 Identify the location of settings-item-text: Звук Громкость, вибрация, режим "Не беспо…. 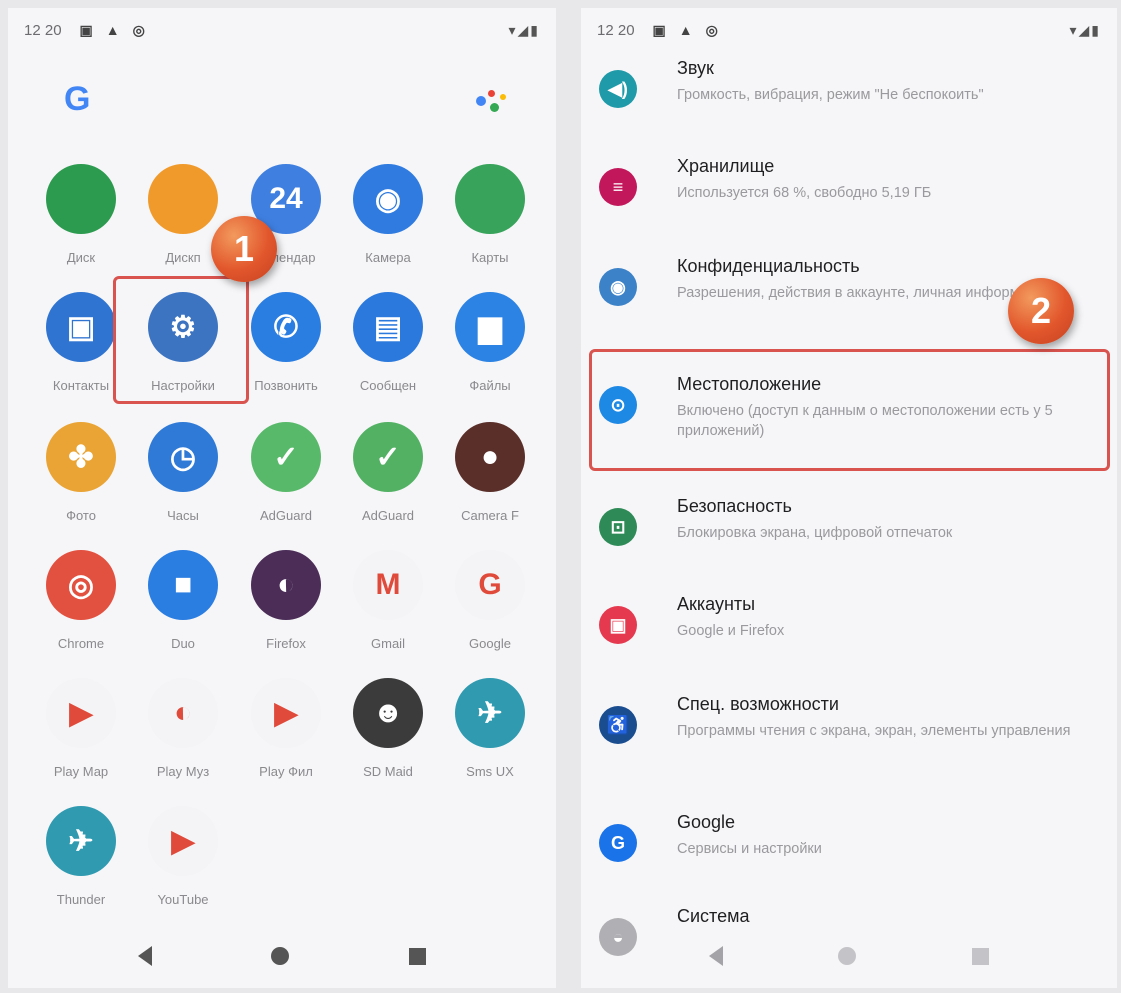
(892, 81).